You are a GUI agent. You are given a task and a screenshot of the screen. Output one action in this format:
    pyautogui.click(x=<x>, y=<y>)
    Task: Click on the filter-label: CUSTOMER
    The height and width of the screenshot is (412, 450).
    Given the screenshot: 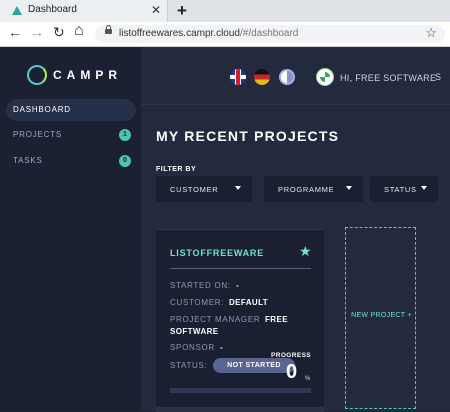 What is the action you would take?
    pyautogui.click(x=194, y=189)
    